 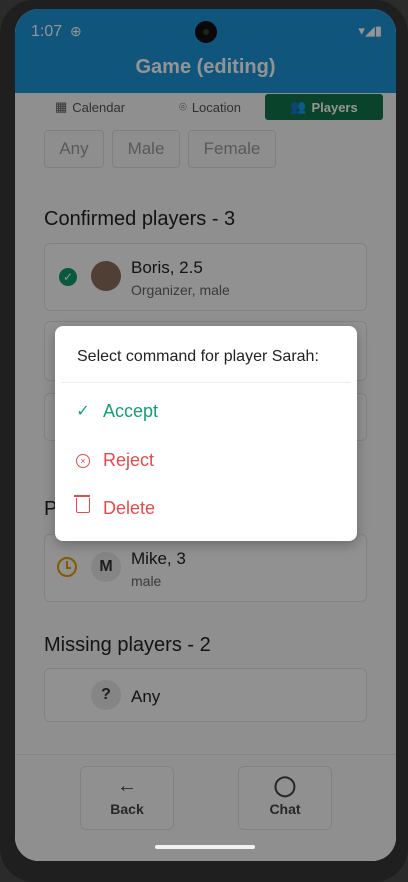 I want to click on reject-option: × Reject, so click(x=114, y=460).